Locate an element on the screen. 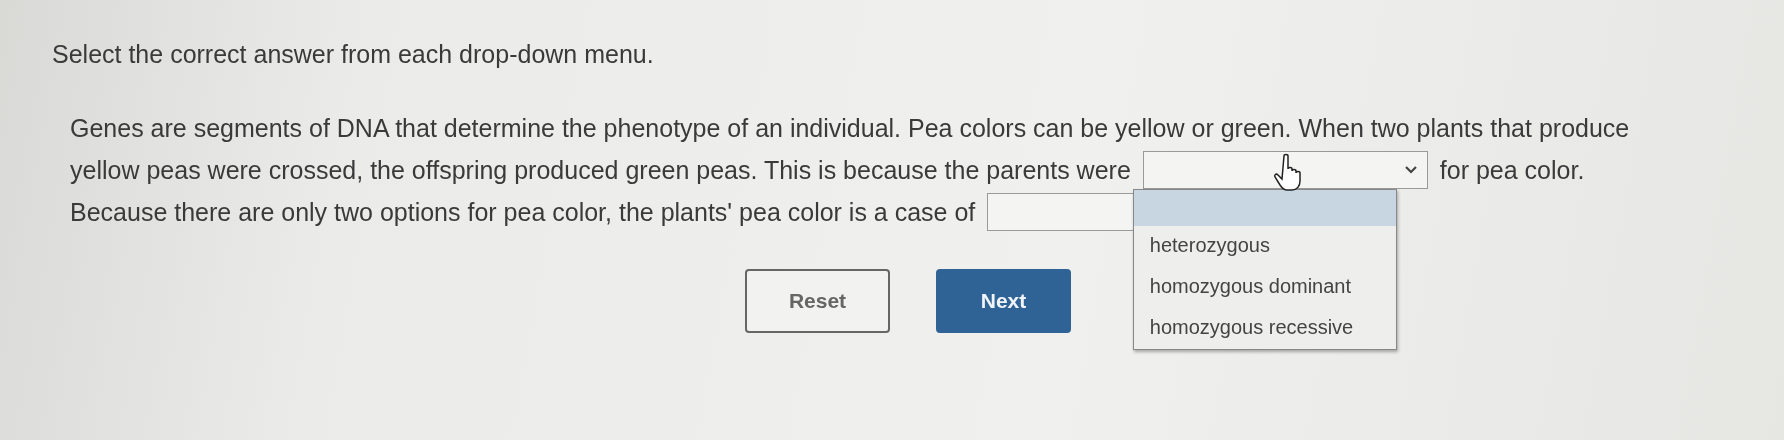  chevron-down-icon is located at coordinates (1410, 170).